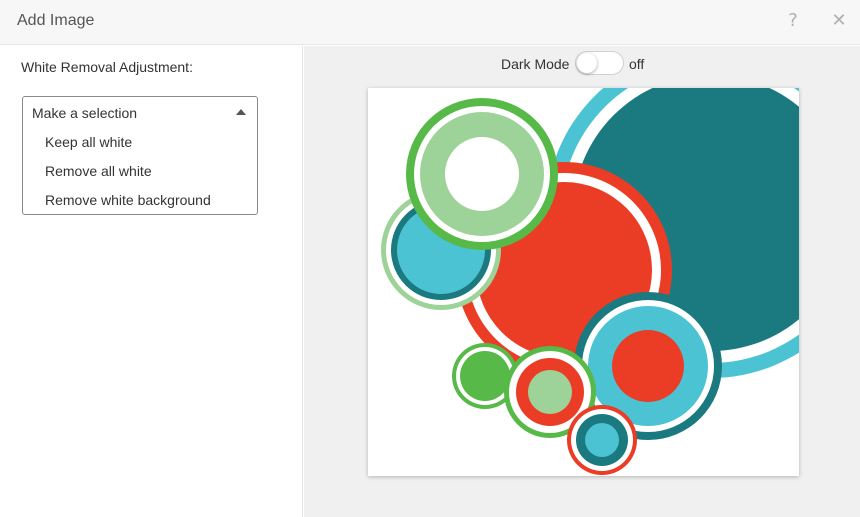 The height and width of the screenshot is (517, 860). Describe the element at coordinates (98, 171) in the screenshot. I see `option-label: Remove all white` at that location.